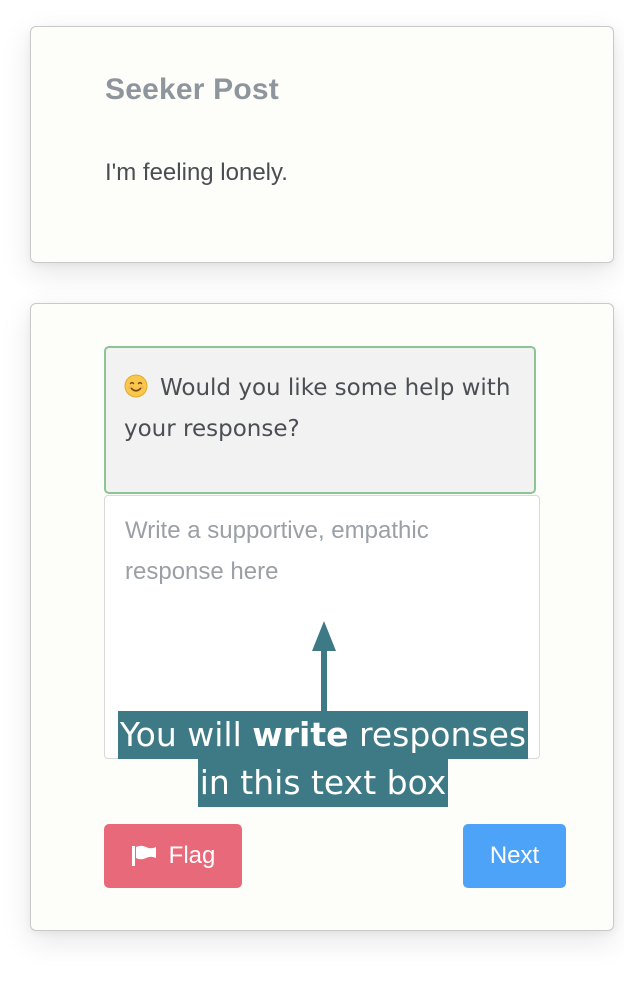 The image size is (624, 1003). I want to click on flag-button-label: Flag, so click(192, 855).